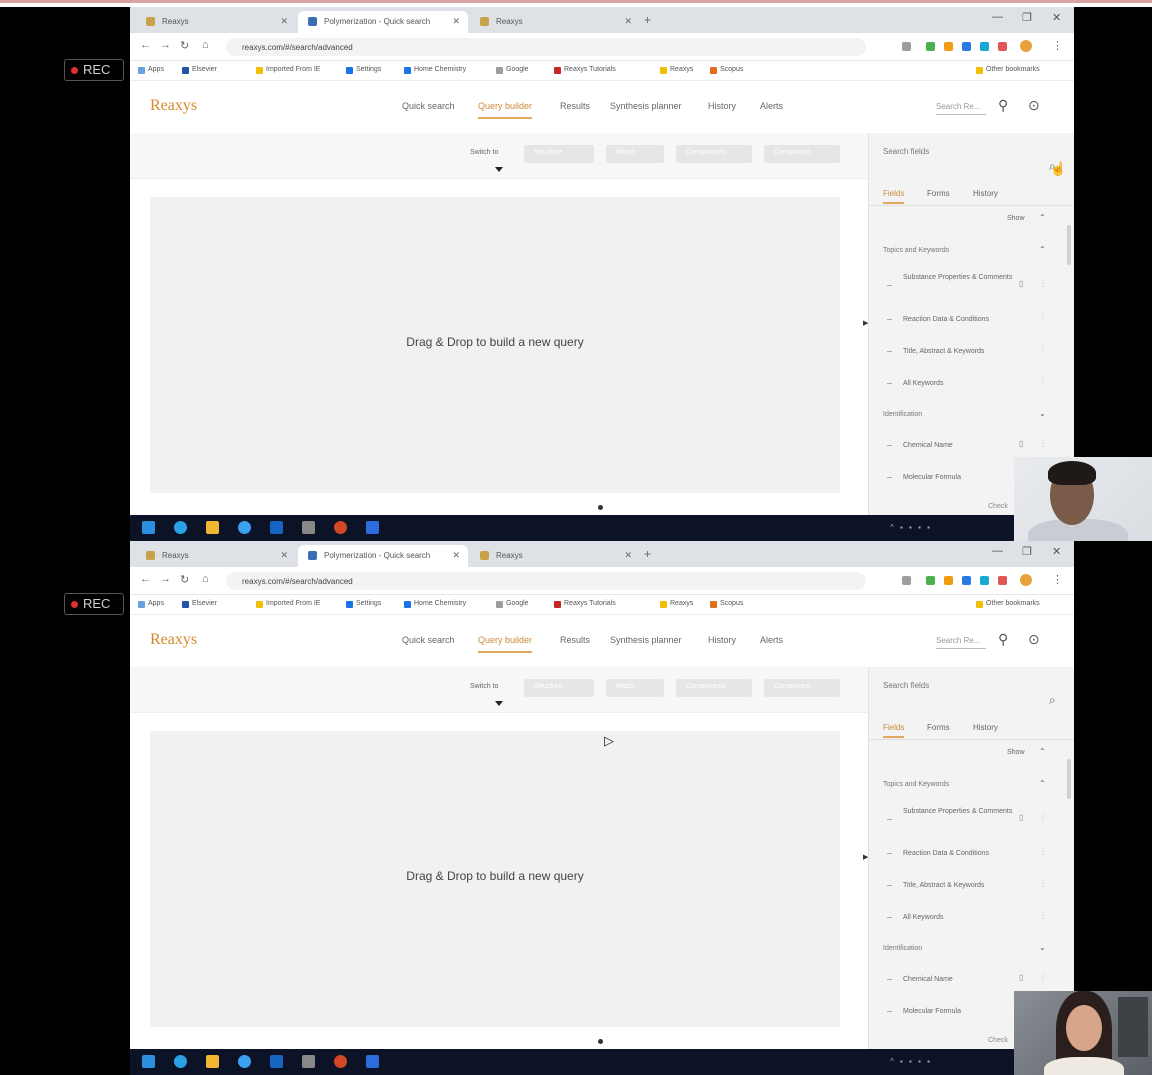  Describe the element at coordinates (205, 579) in the screenshot. I see `home-icon: ⌂` at that location.